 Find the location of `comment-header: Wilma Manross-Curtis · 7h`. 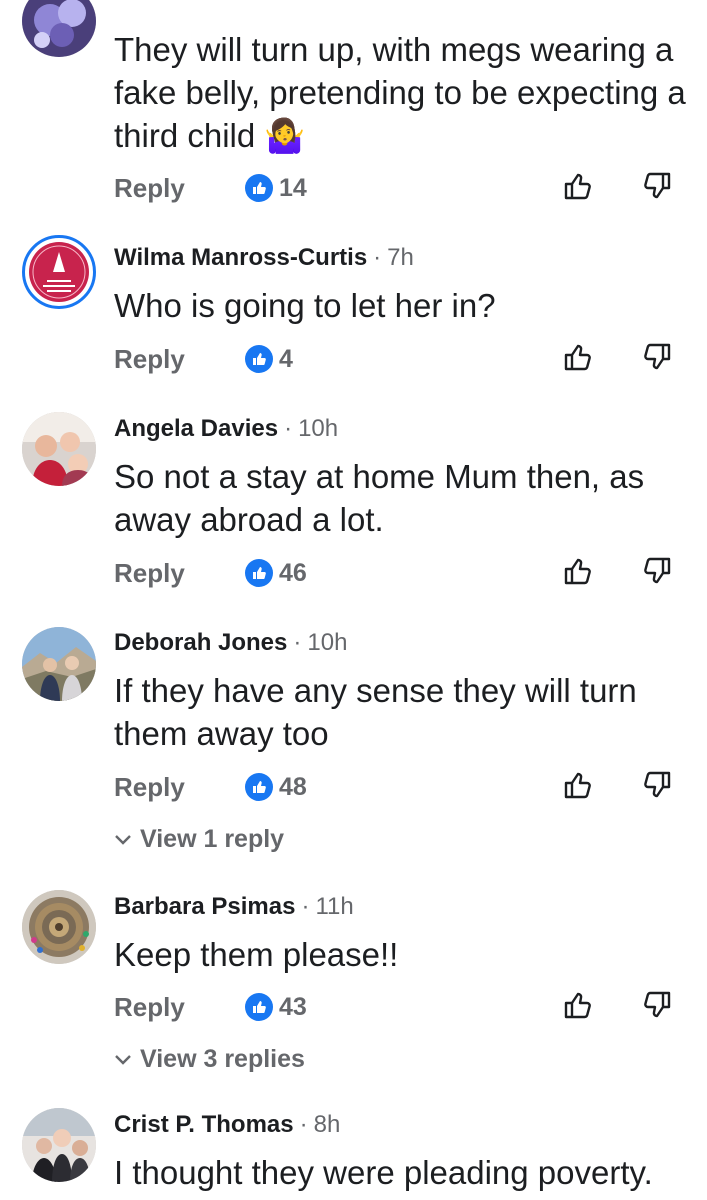

comment-header: Wilma Manross-Curtis · 7h is located at coordinates (264, 258).